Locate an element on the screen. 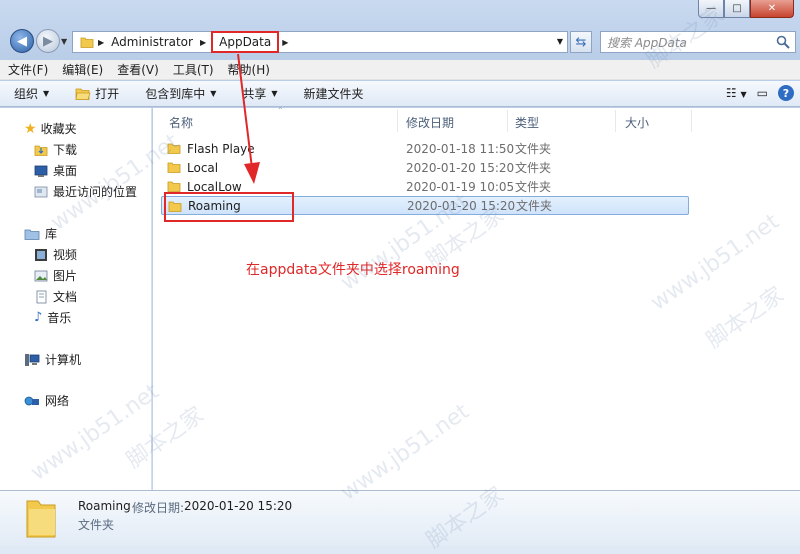 The width and height of the screenshot is (800, 554). annotation-text: 在appdata文件夹中选择roaming is located at coordinates (353, 270).